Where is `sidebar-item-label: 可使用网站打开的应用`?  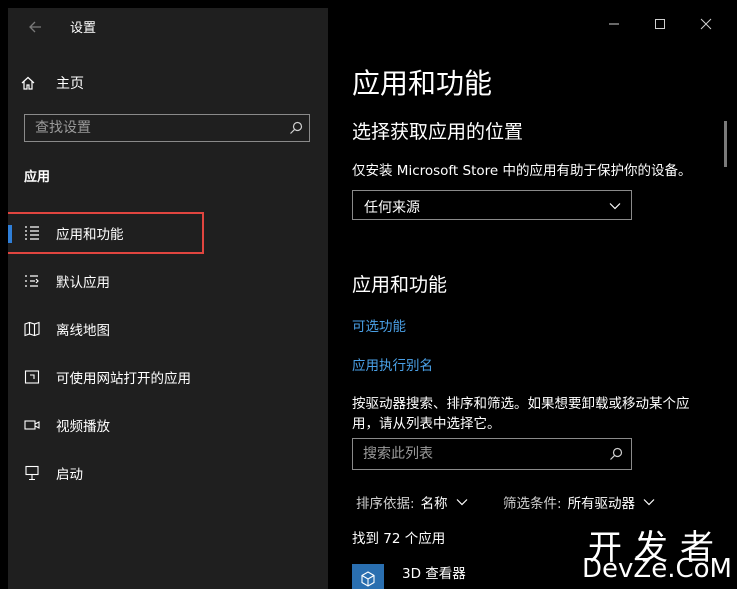
sidebar-item-label: 可使用网站打开的应用 is located at coordinates (123, 379).